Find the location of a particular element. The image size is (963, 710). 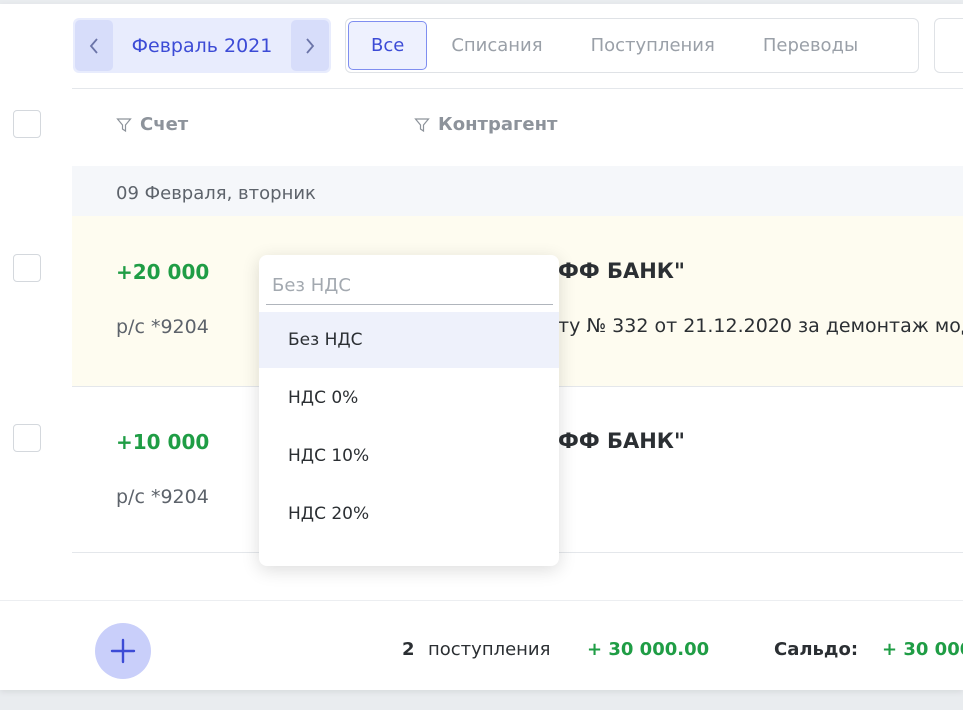

prev-month-button is located at coordinates (94, 45).